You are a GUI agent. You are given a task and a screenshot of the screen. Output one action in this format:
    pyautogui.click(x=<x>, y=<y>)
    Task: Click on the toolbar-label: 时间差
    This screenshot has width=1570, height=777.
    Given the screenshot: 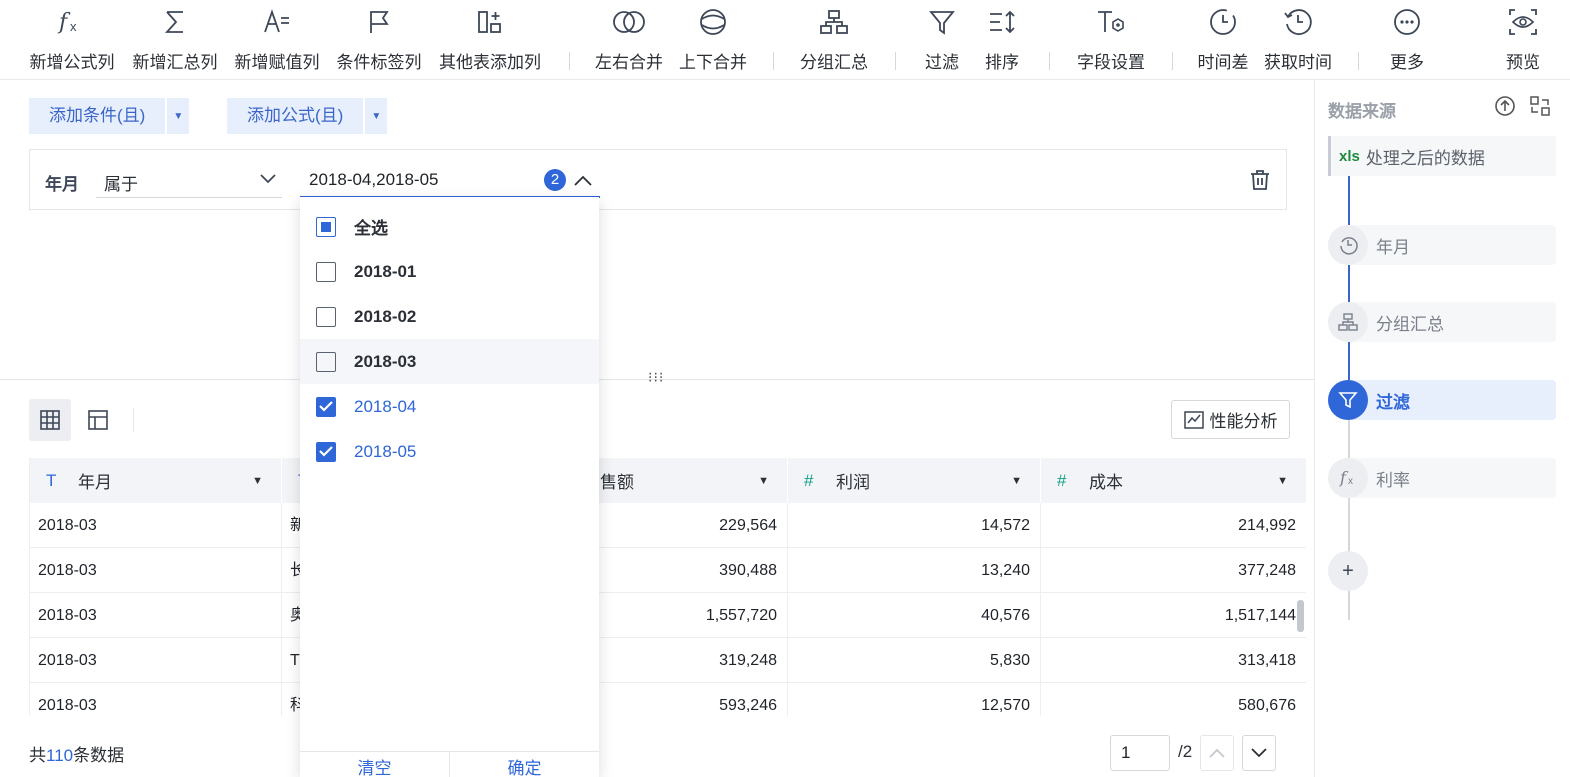 What is the action you would take?
    pyautogui.click(x=1223, y=62)
    